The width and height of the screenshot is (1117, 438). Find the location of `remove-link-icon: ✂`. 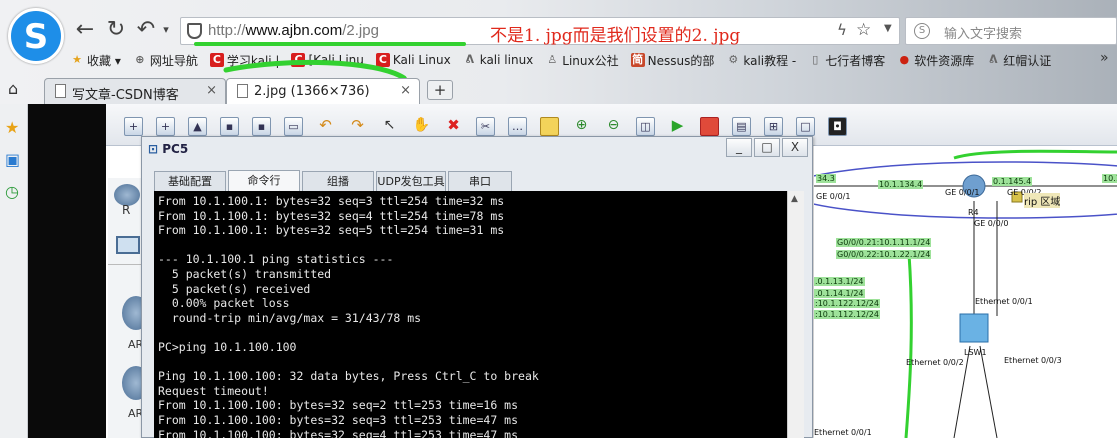

remove-link-icon: ✂ is located at coordinates (485, 126).